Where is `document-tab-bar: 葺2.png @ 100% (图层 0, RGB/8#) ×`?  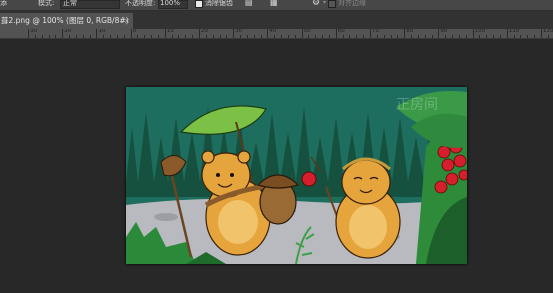 document-tab-bar: 葺2.png @ 100% (图层 0, RGB/8#) × is located at coordinates (276, 20).